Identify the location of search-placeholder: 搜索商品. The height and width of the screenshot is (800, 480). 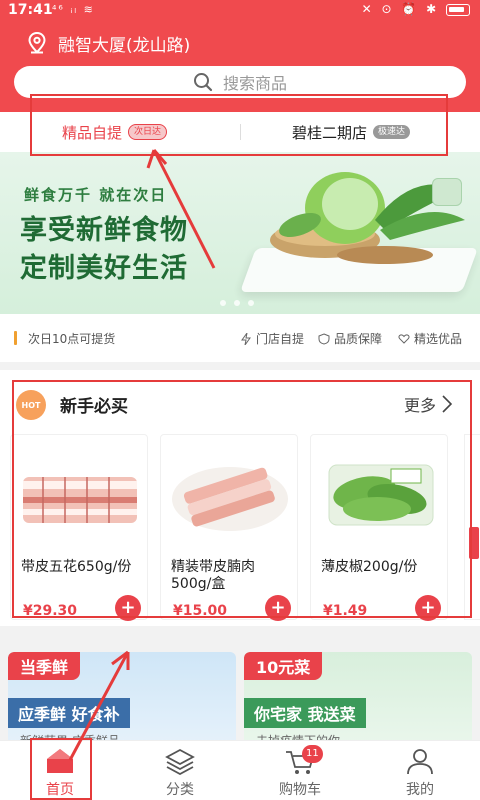
(254, 83).